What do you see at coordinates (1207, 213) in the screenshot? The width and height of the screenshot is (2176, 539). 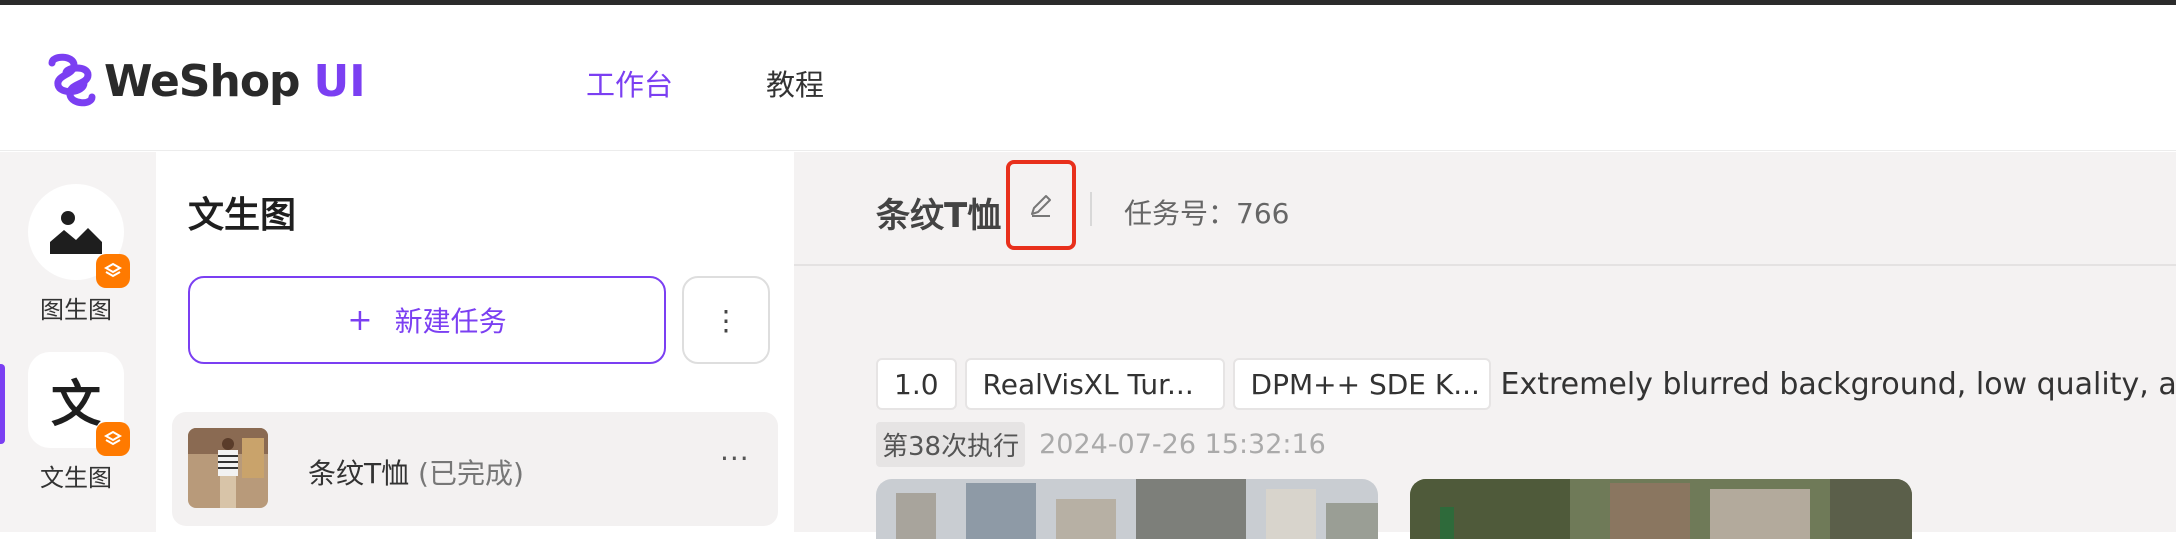 I see `task-number: 任务号：766` at bounding box center [1207, 213].